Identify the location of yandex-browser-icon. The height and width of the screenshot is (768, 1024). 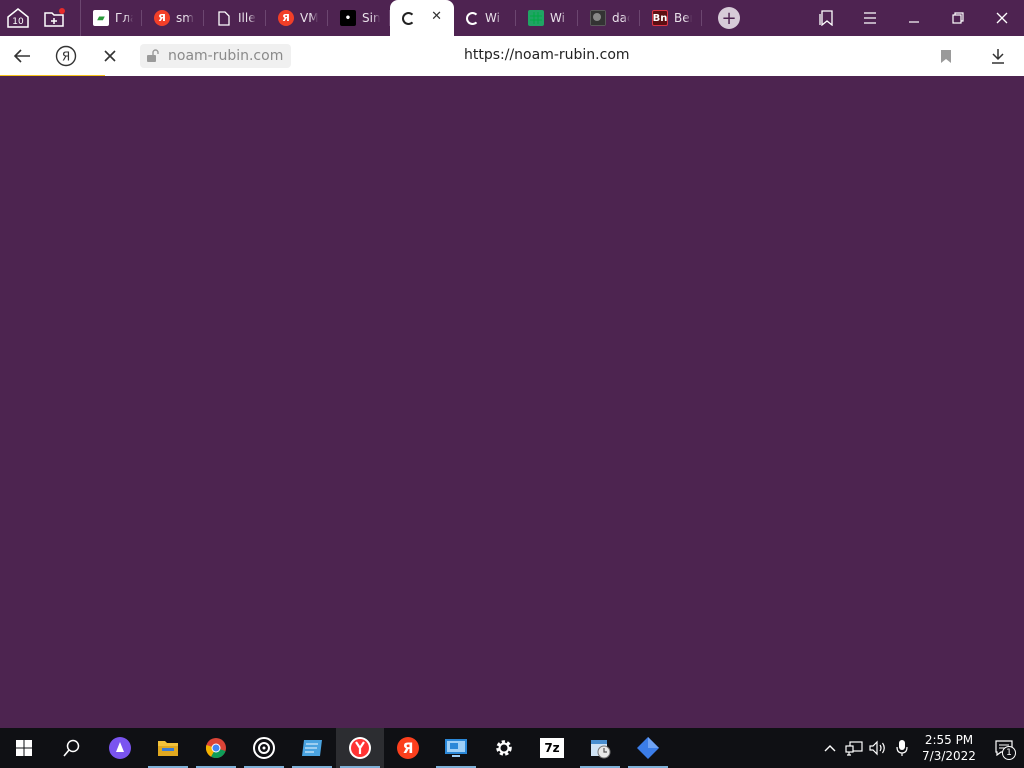
(360, 748).